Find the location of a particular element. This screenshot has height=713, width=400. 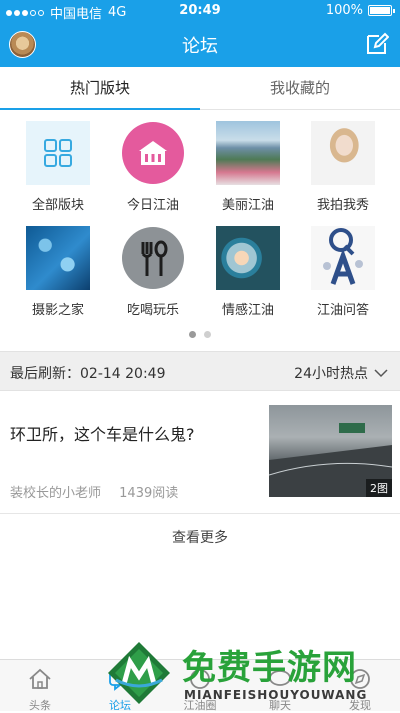

category-all-boards: 全部版块 is located at coordinates (58, 167).